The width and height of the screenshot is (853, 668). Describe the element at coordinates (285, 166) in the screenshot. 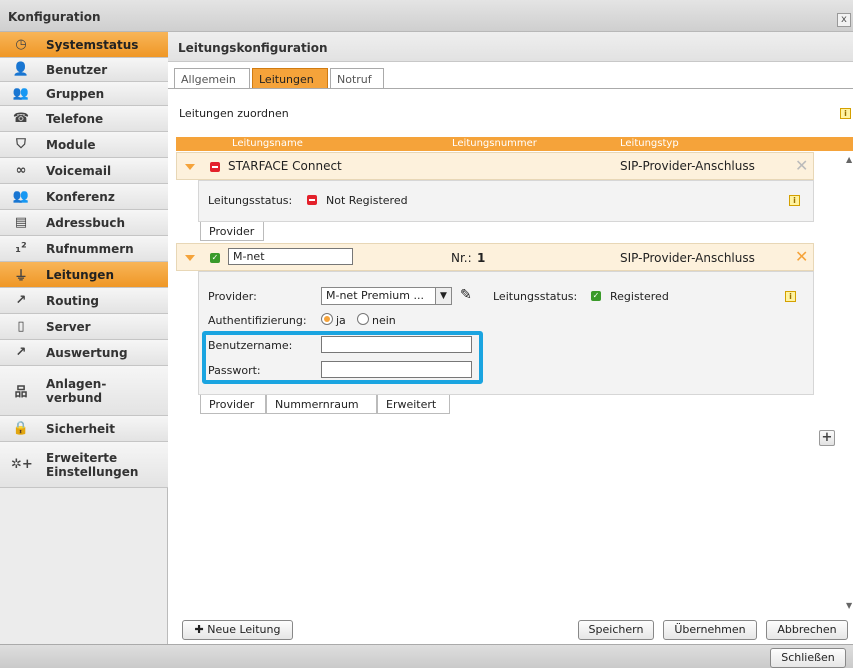

I see `line-name: STARFACE Connect` at that location.